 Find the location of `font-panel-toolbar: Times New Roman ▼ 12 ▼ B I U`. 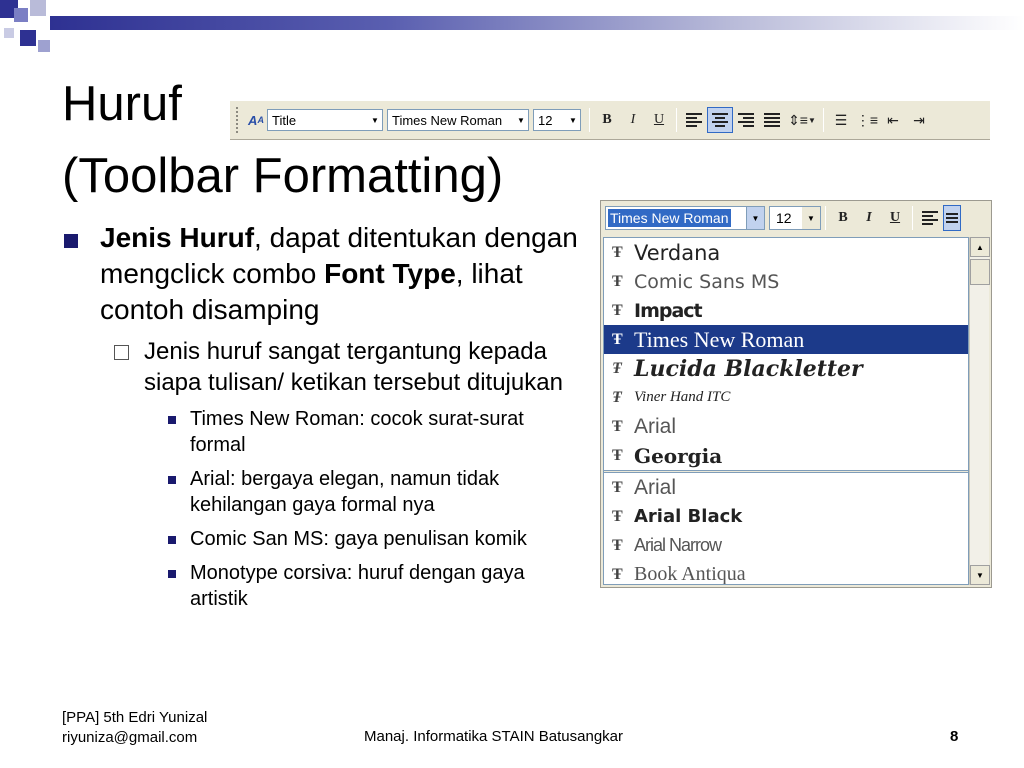

font-panel-toolbar: Times New Roman ▼ 12 ▼ B I U is located at coordinates (796, 218).